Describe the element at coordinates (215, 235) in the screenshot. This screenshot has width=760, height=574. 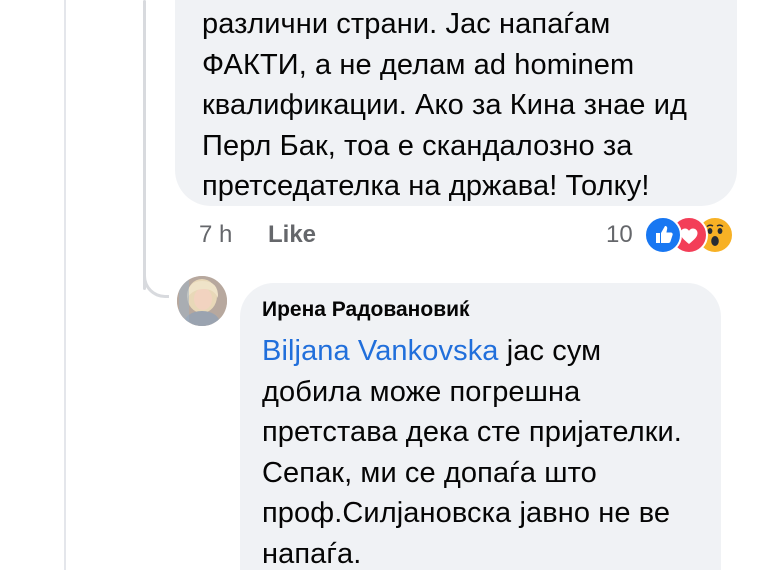
I see `comment-timestamp: 7 h` at that location.